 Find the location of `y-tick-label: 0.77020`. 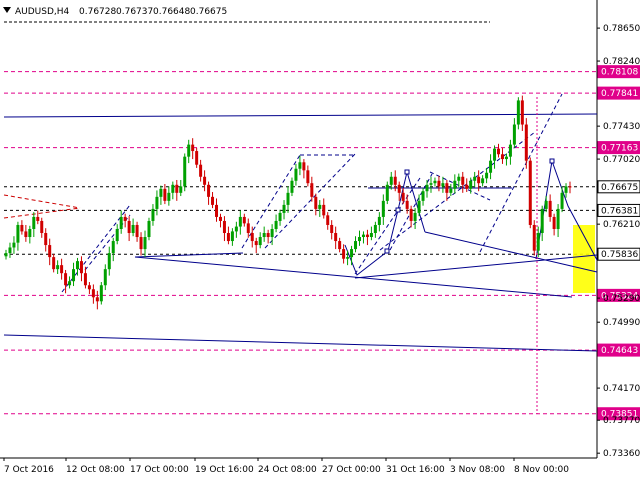

y-tick-label: 0.77020 is located at coordinates (621, 160).